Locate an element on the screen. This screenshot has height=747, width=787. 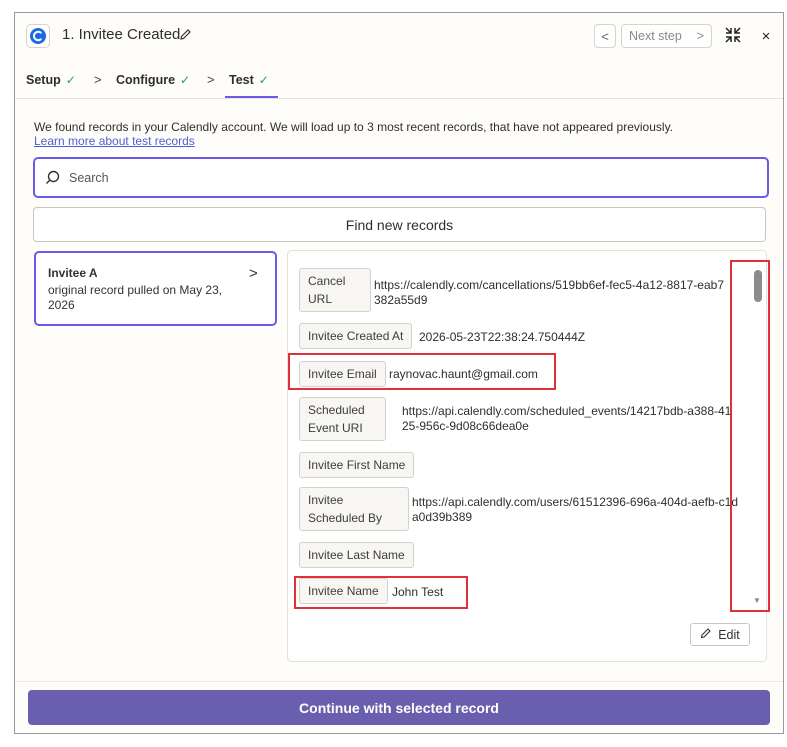
record-title: Invitee A is located at coordinates (73, 273).